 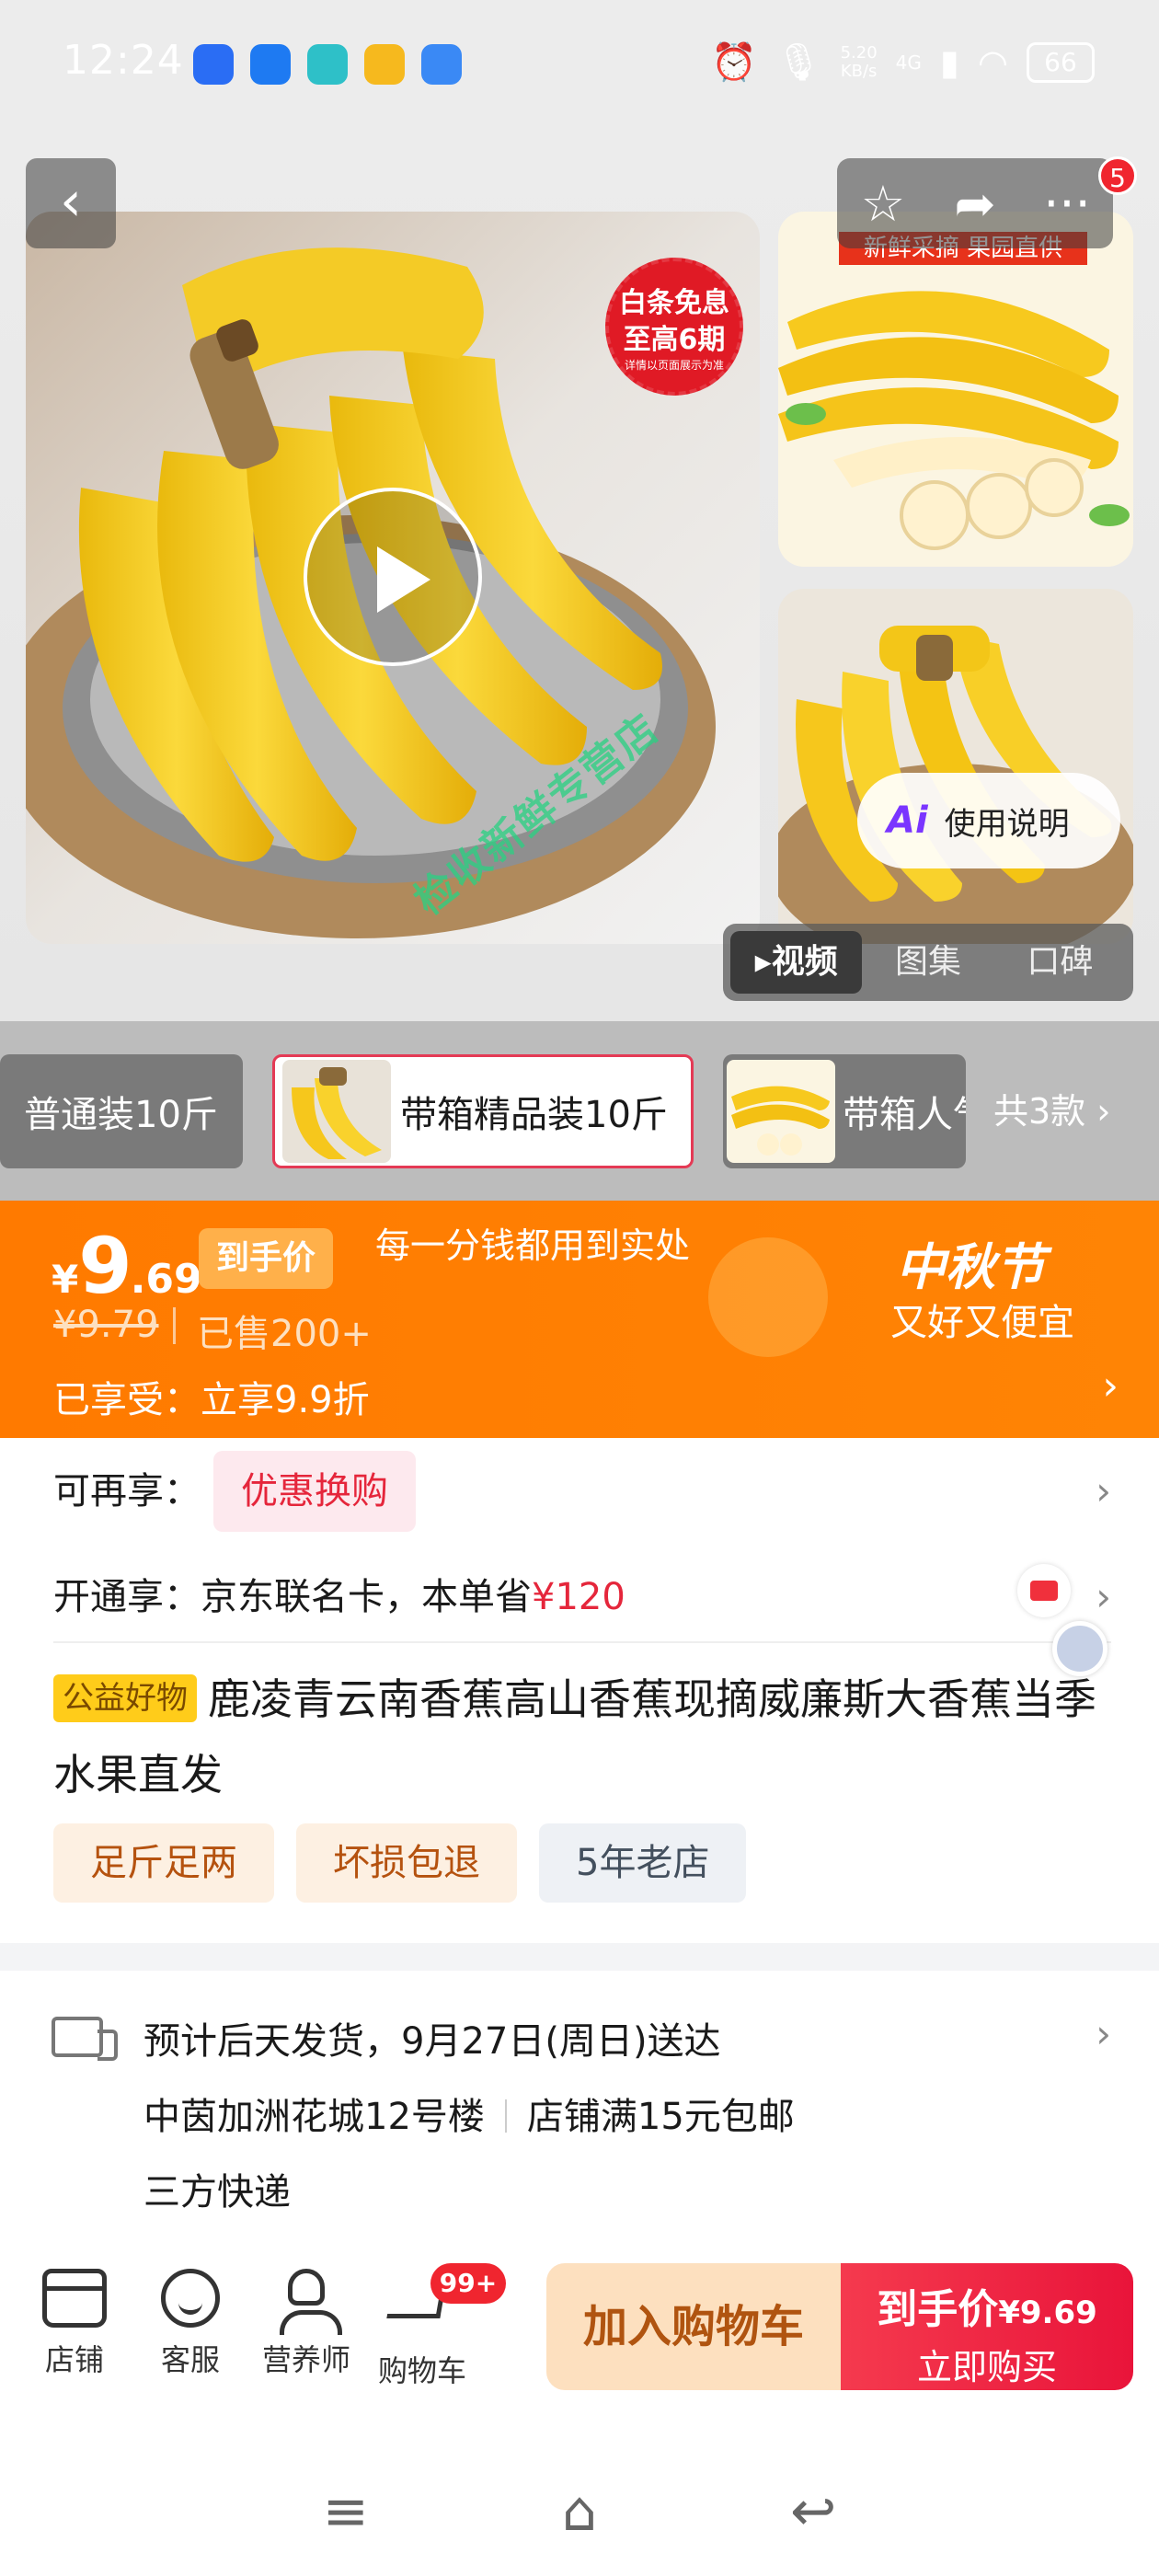 I want to click on share-button: ➦, so click(x=975, y=204).